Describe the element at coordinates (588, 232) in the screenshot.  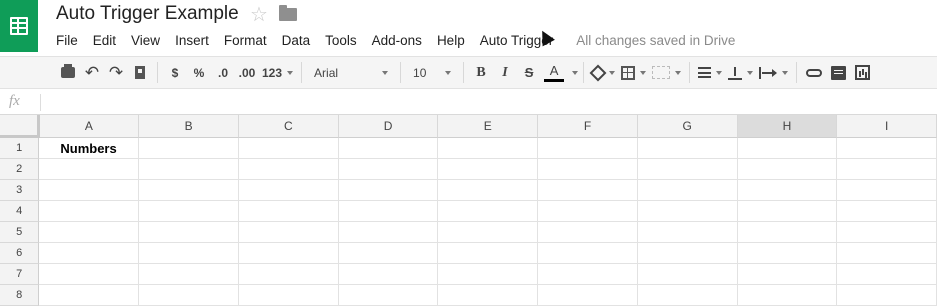
I see `cell-f5` at that location.